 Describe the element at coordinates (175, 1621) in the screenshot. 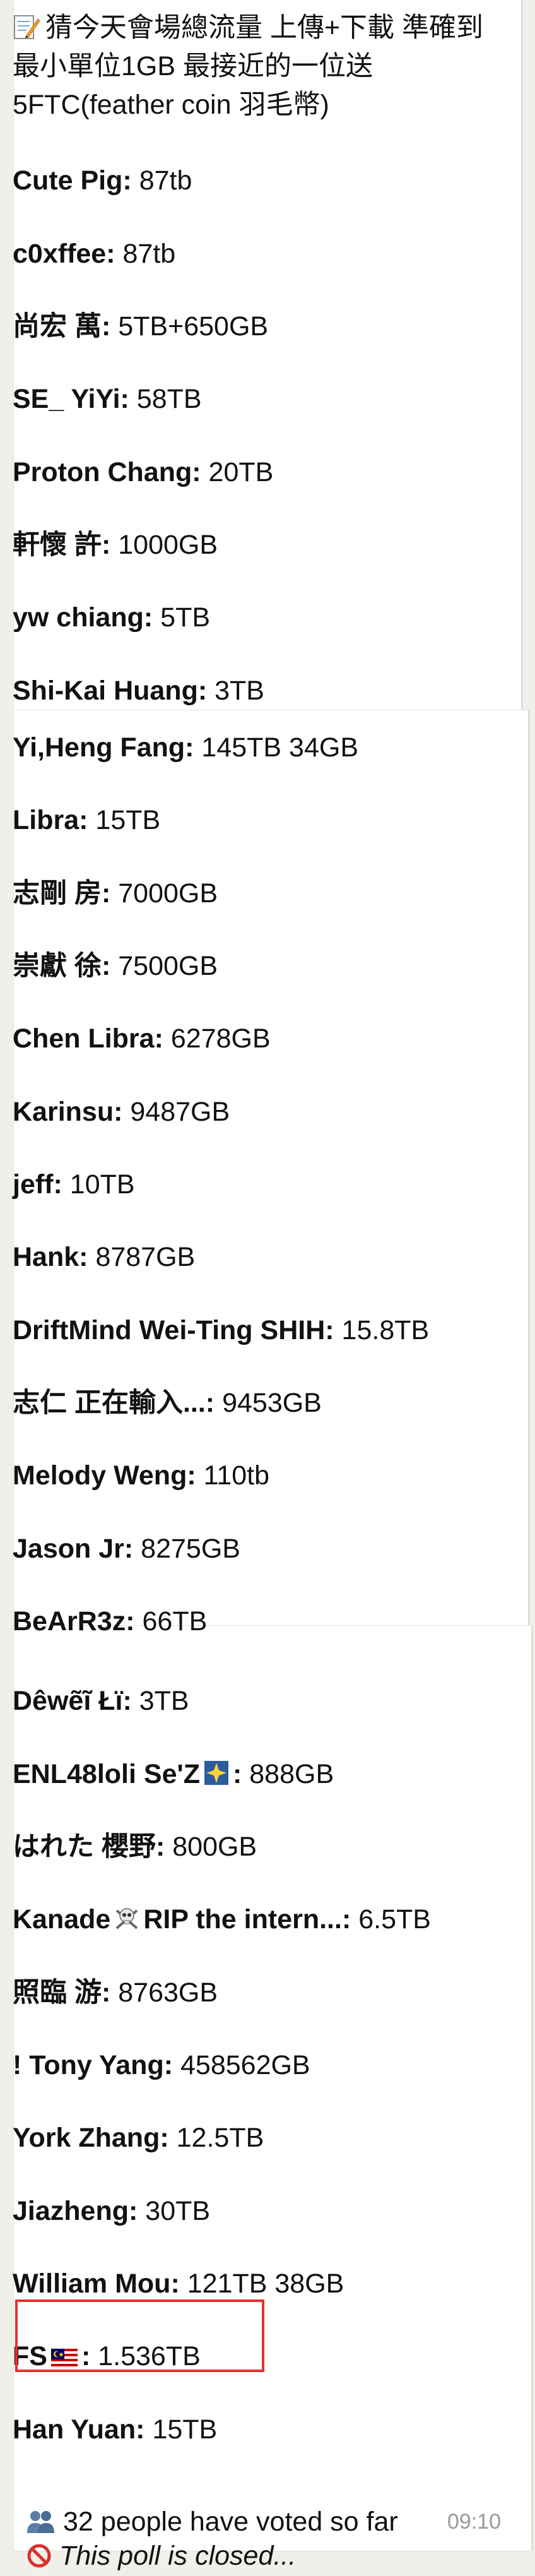

I see `entry-value: 66TB` at that location.